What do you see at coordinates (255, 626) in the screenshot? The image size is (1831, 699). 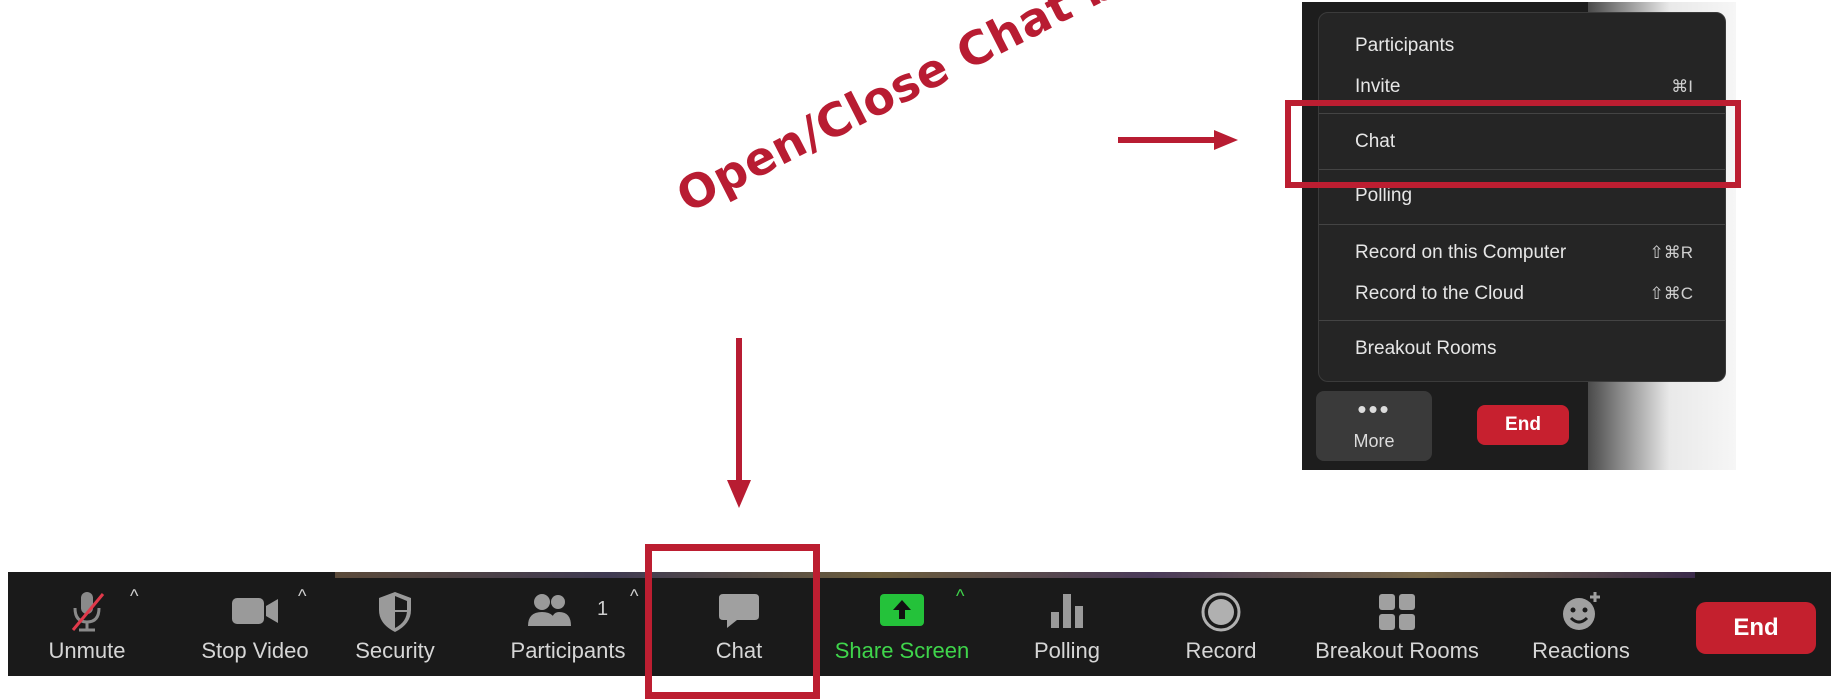 I see `stop-video-button: Stop Video` at bounding box center [255, 626].